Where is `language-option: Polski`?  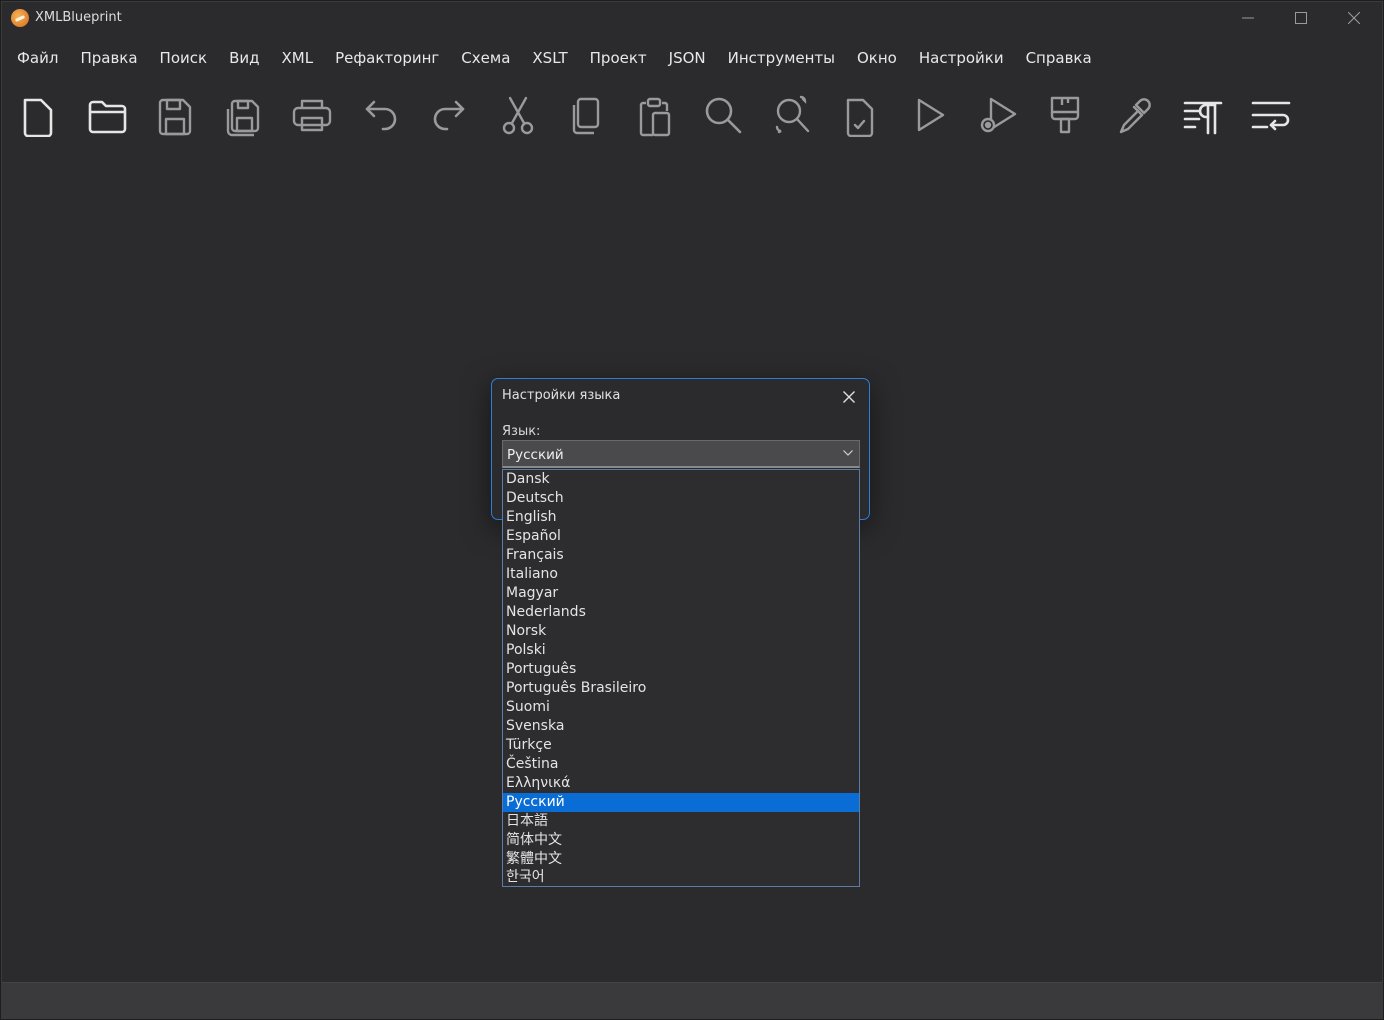
language-option: Polski is located at coordinates (681, 650).